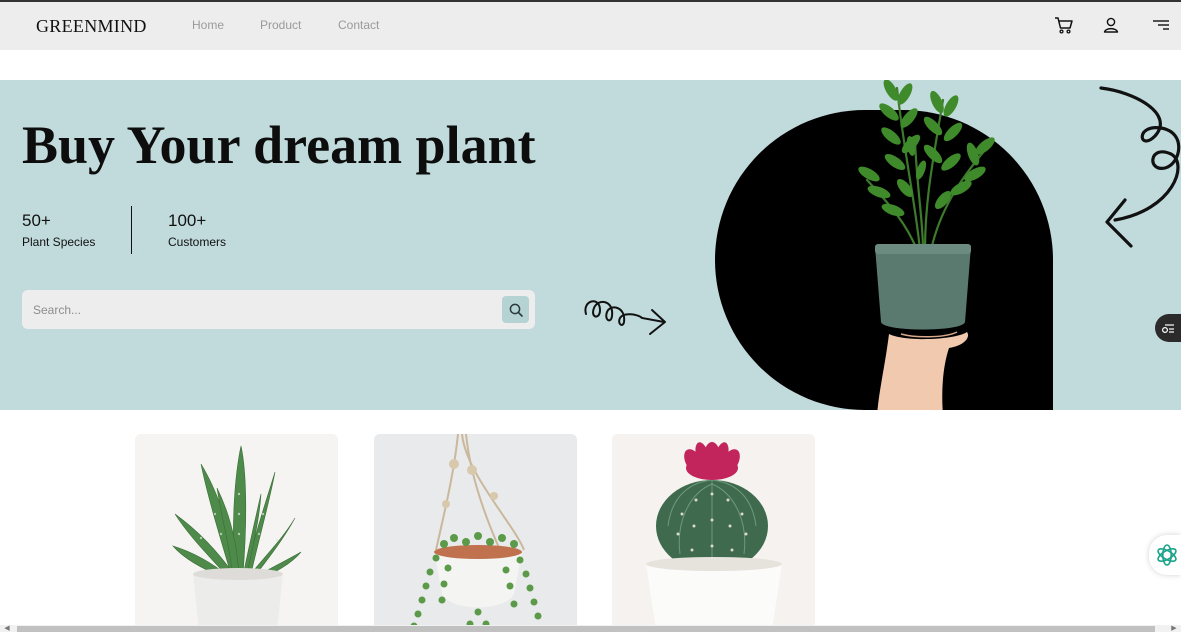  Describe the element at coordinates (1174, 628) in the screenshot. I see `scroll-right-arrow-icon: ▶` at that location.